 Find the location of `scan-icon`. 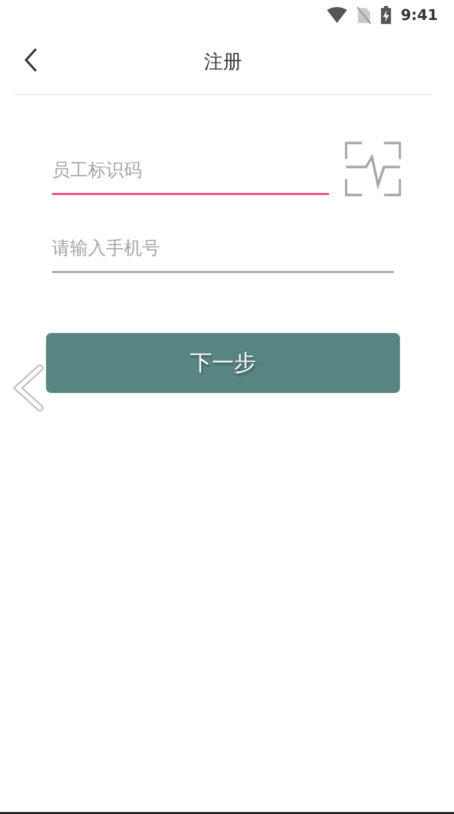

scan-icon is located at coordinates (373, 169).